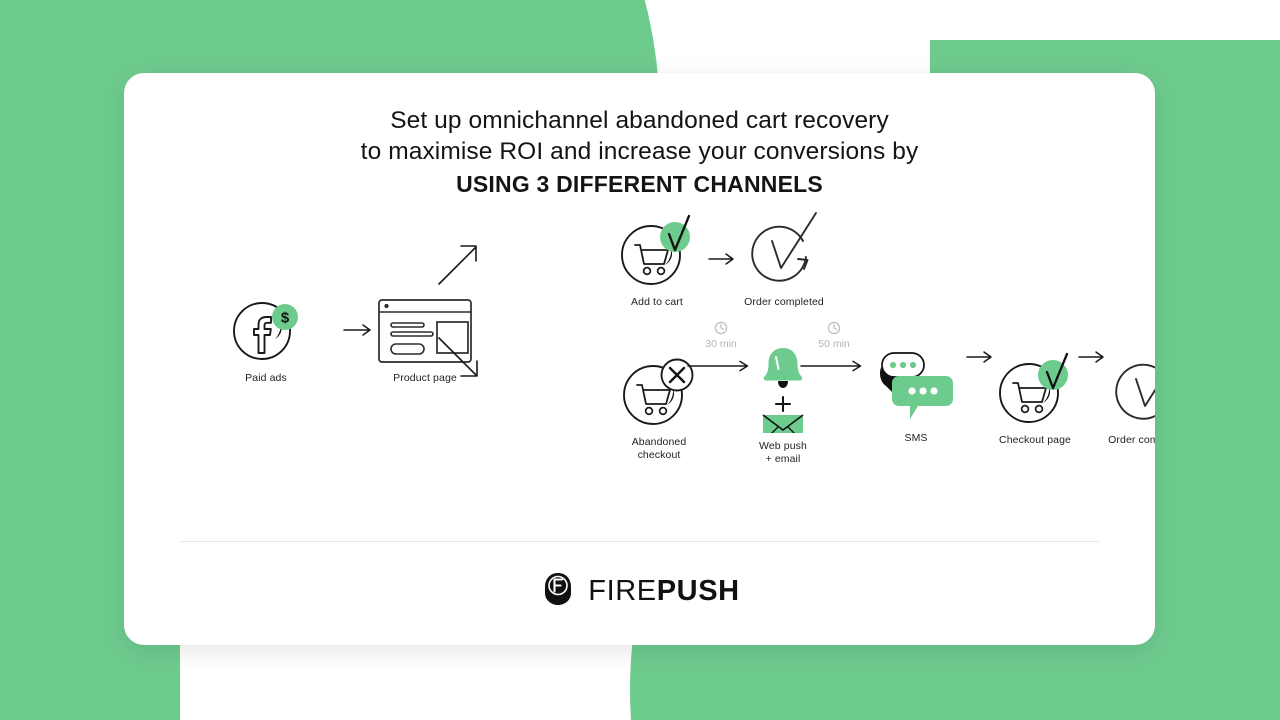 The height and width of the screenshot is (720, 1280). I want to click on arrow-branch-down, so click(460, 361).